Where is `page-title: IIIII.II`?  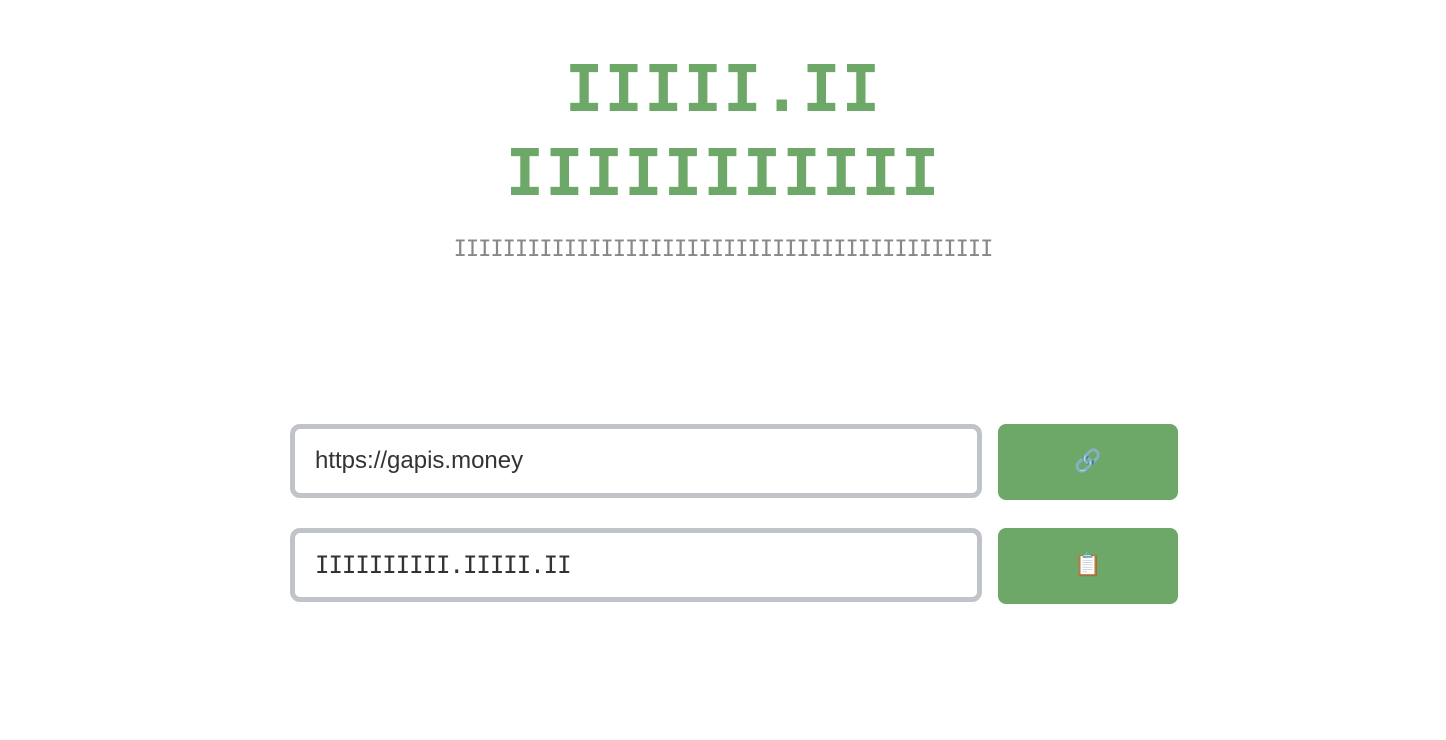 page-title: IIIII.II is located at coordinates (723, 90).